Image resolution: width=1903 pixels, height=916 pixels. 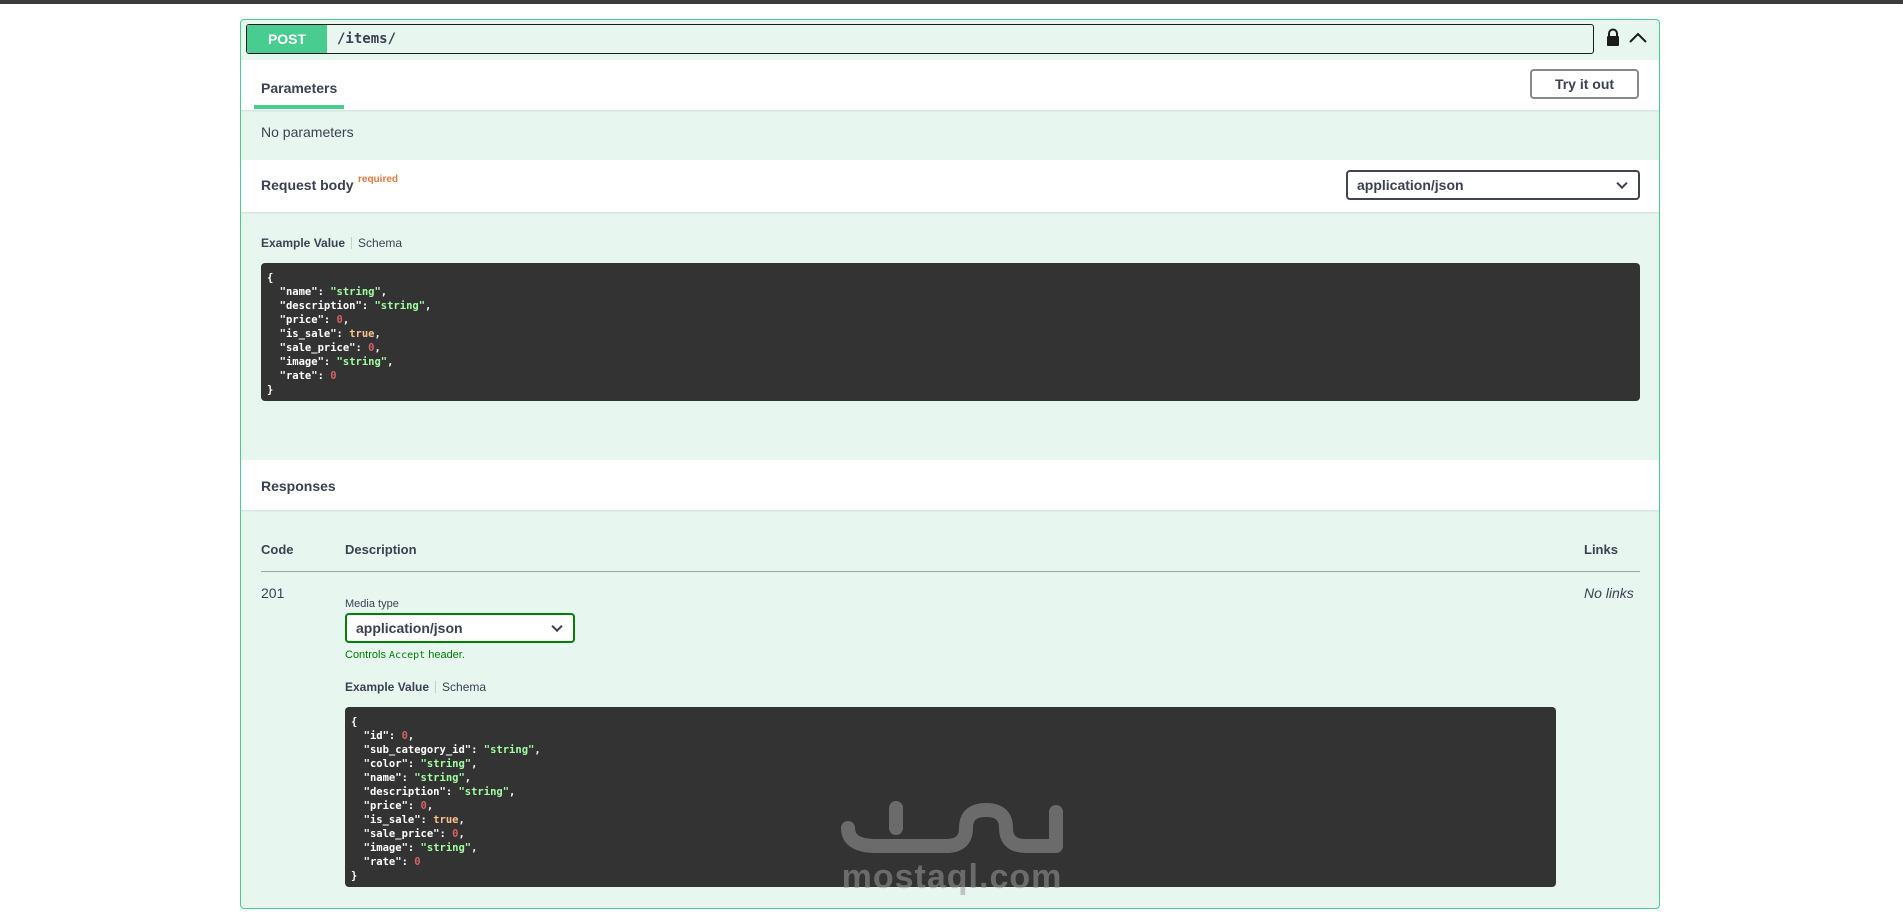 I want to click on code-key: "sub_category_id":, so click(x=417, y=750).